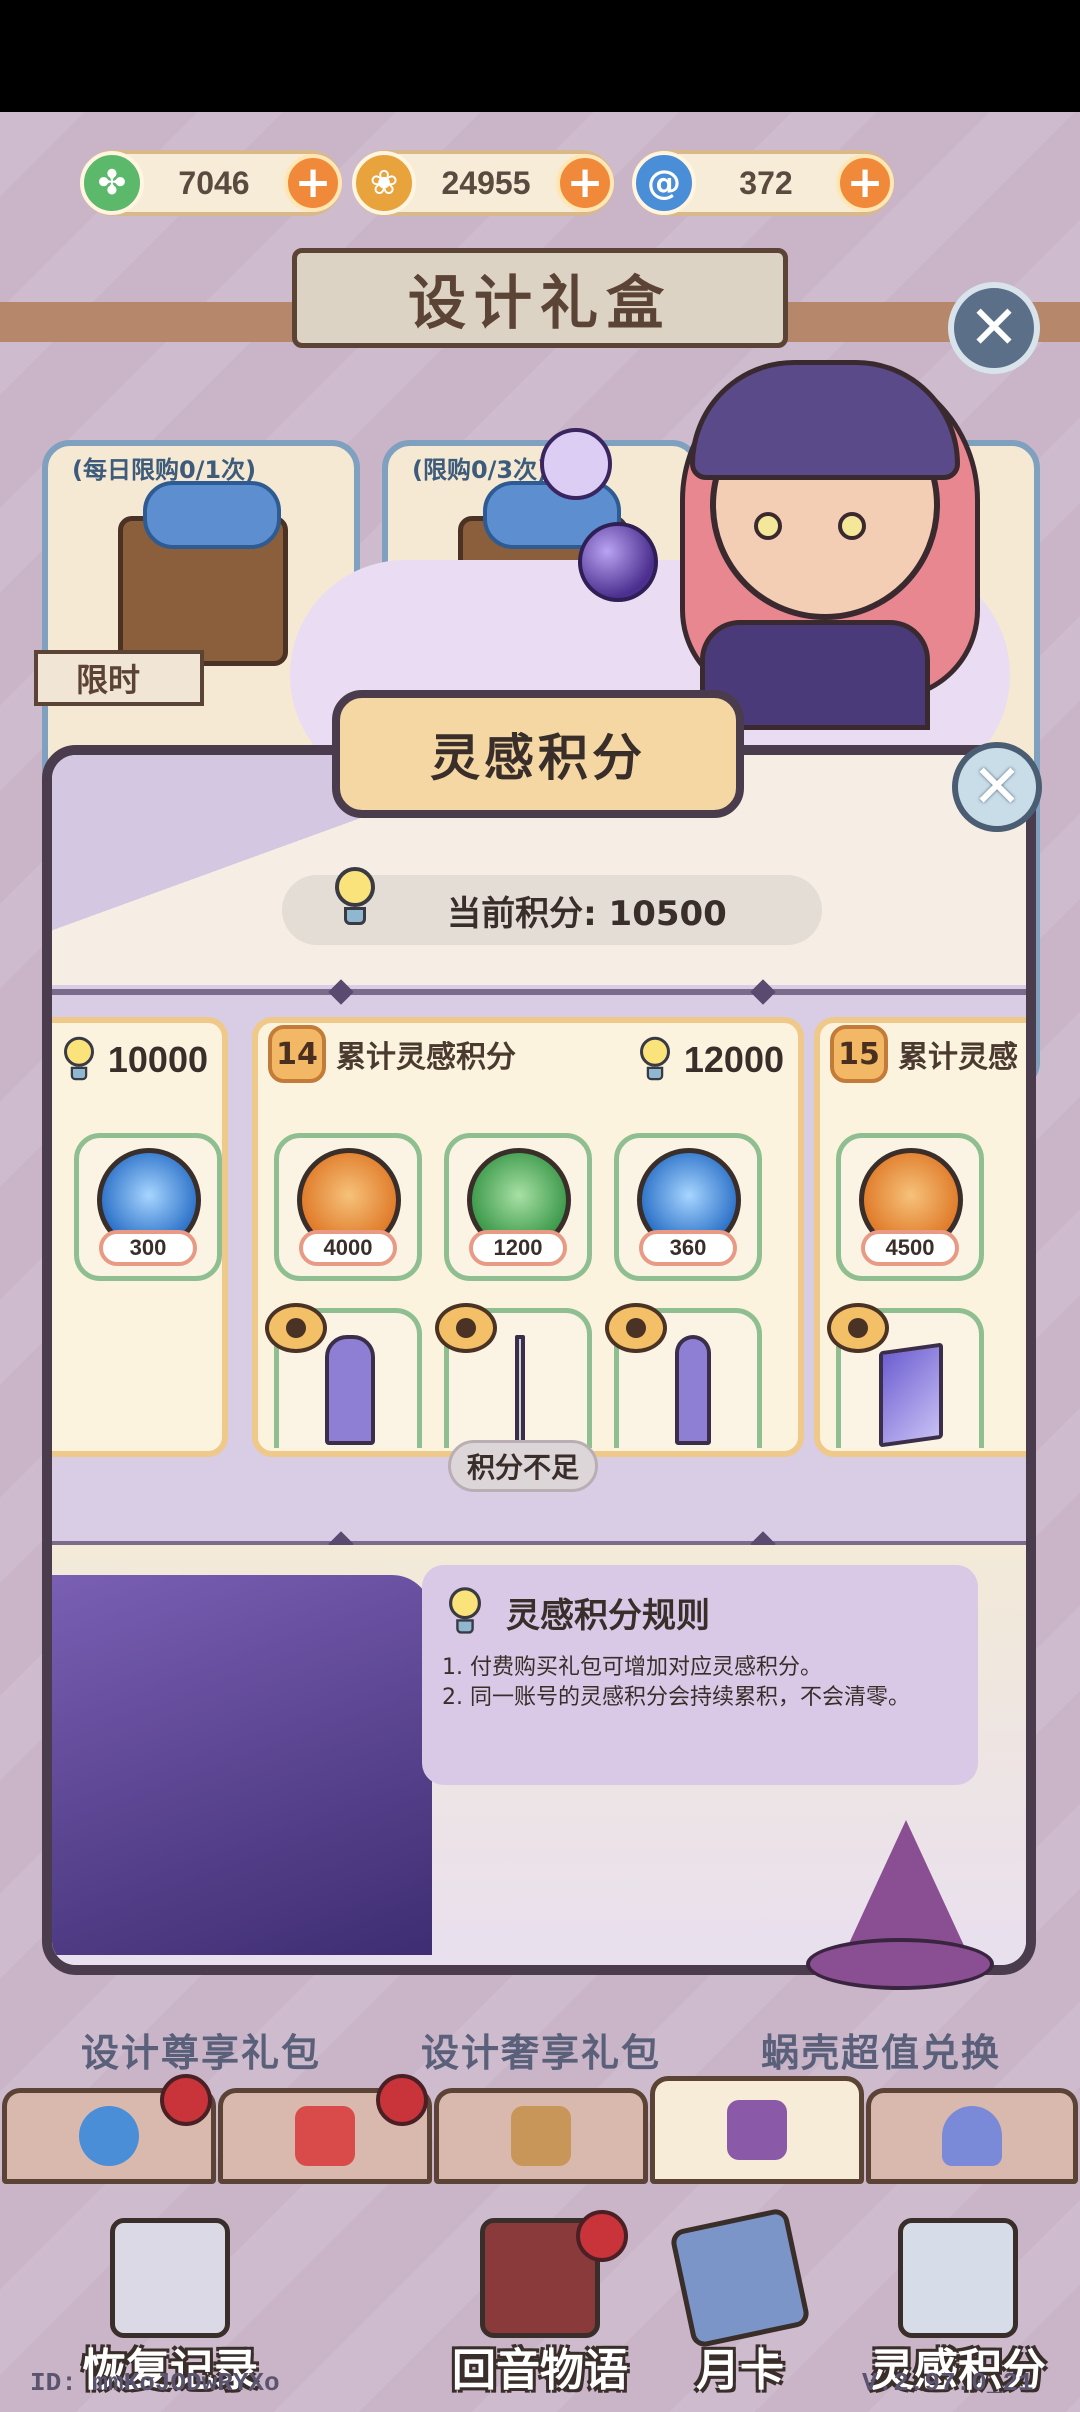 Image resolution: width=1080 pixels, height=2412 pixels. Describe the element at coordinates (348, 1248) in the screenshot. I see `reward-amount: 4000` at that location.